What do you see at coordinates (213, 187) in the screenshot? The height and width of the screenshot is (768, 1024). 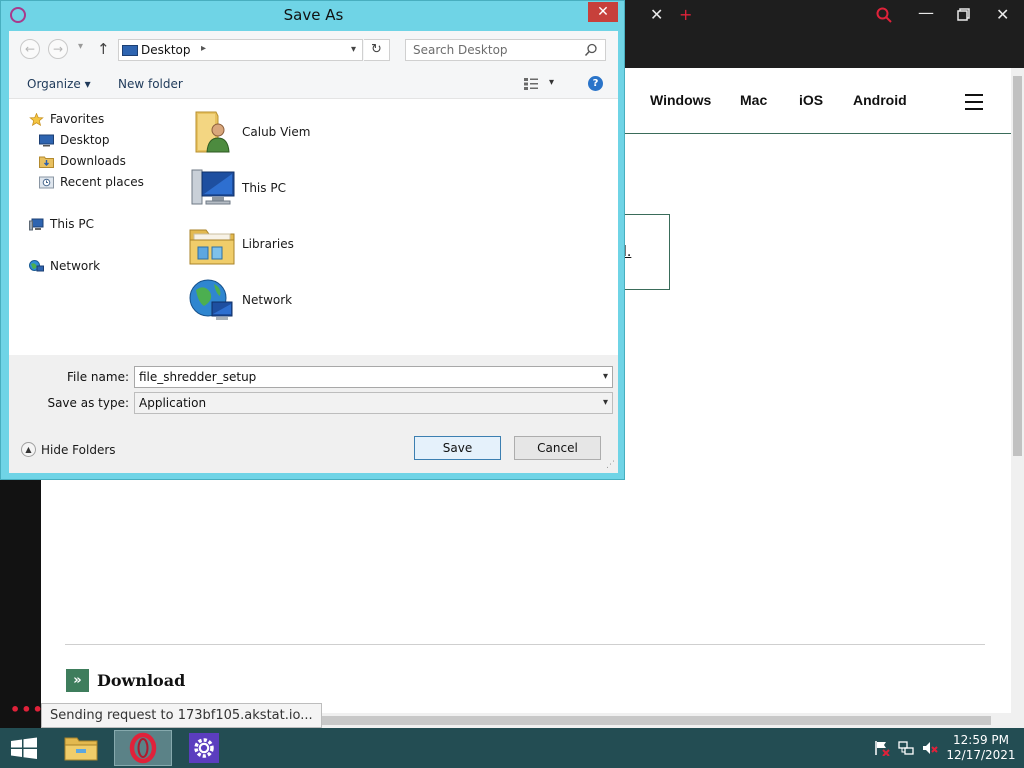 I see `this-pc-icon` at bounding box center [213, 187].